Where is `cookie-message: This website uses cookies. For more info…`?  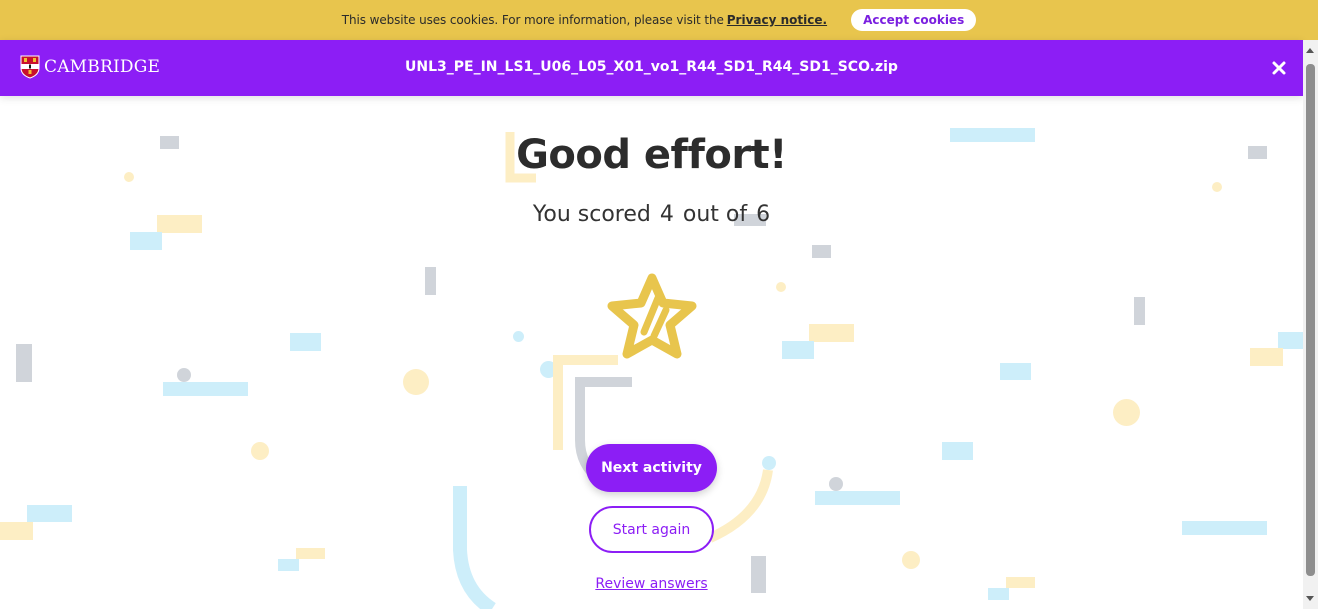 cookie-message: This website uses cookies. For more info… is located at coordinates (532, 20).